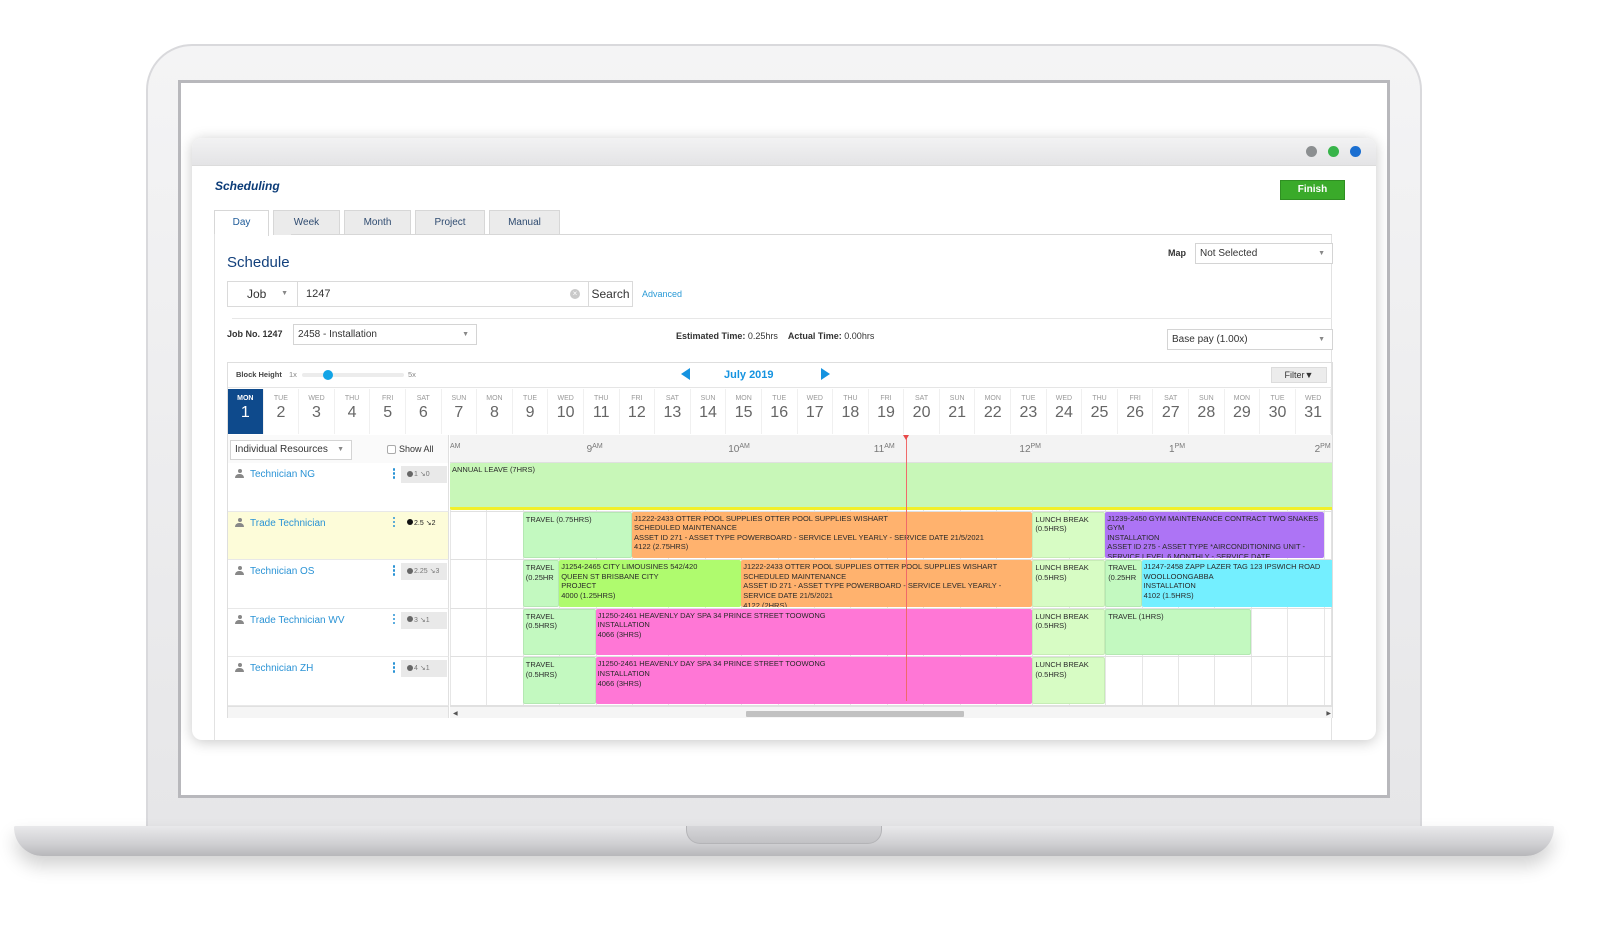 Image resolution: width=1600 pixels, height=944 pixels. Describe the element at coordinates (317, 411) in the screenshot. I see `day-cell: WED 3` at that location.